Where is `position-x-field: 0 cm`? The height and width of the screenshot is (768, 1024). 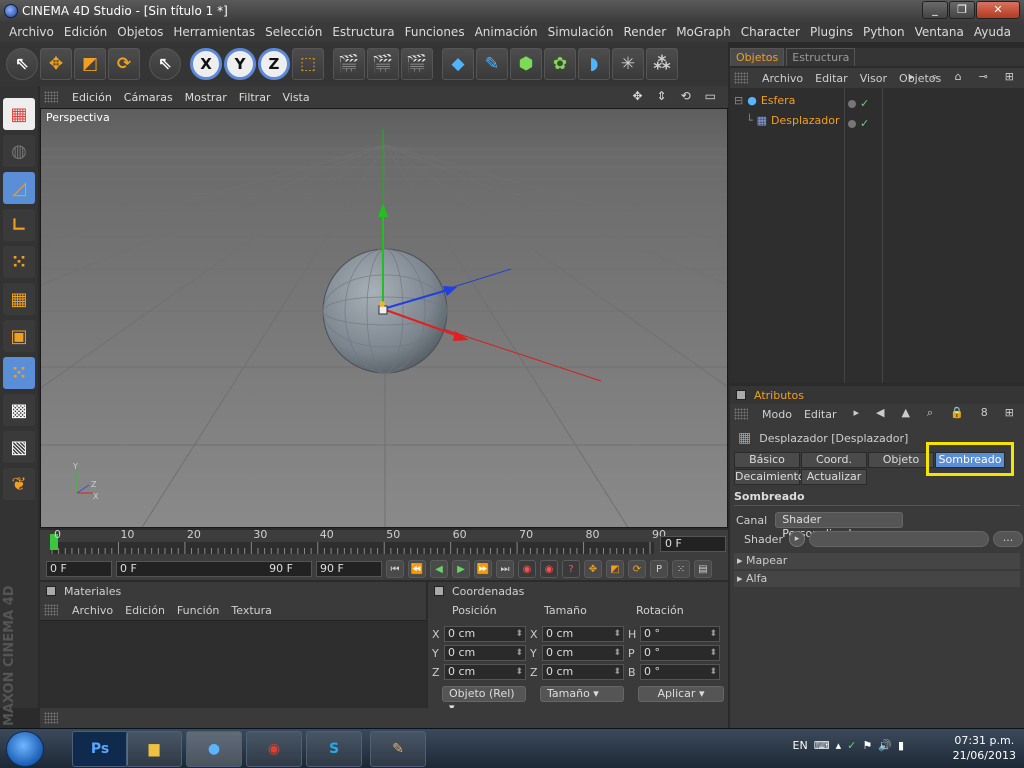 position-x-field: 0 cm is located at coordinates (485, 634).